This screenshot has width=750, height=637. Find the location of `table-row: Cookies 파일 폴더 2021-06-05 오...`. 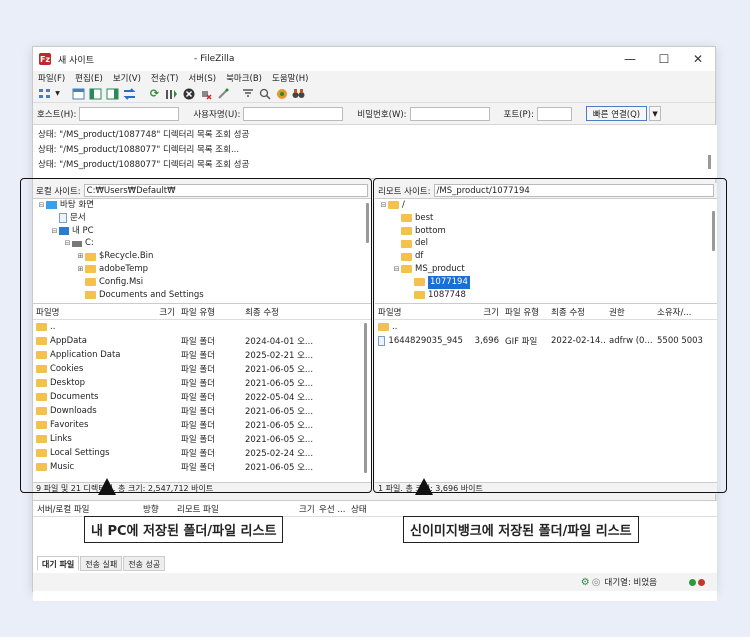

table-row: Cookies 파일 폴더 2021-06-05 오... is located at coordinates (202, 369).